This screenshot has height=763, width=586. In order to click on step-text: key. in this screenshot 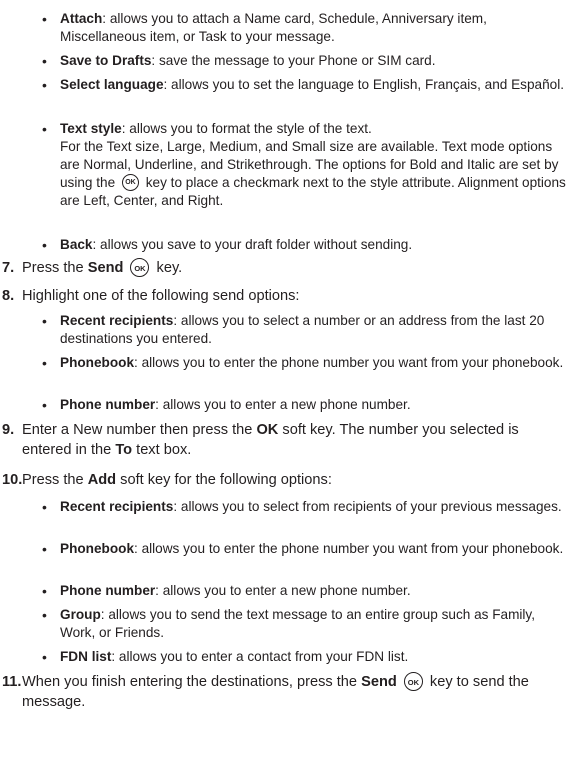, I will do `click(169, 268)`.